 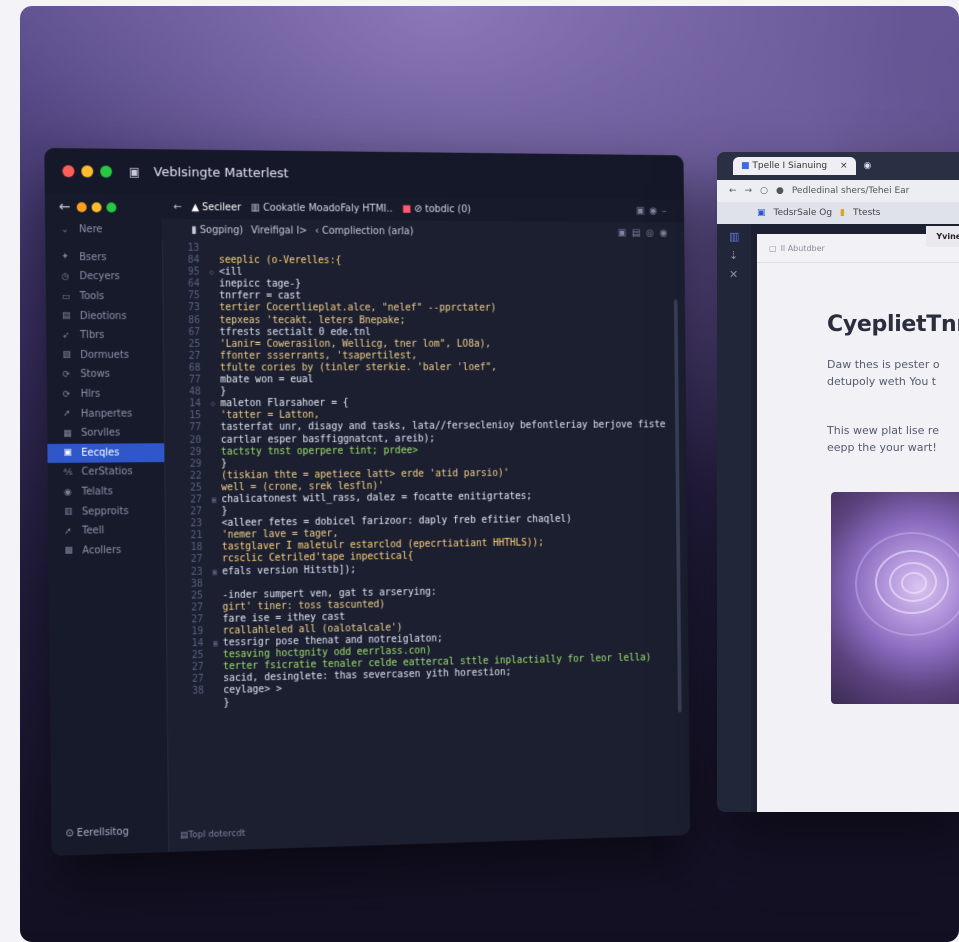 I want to click on bookmark-item: Ttests, so click(x=866, y=213).